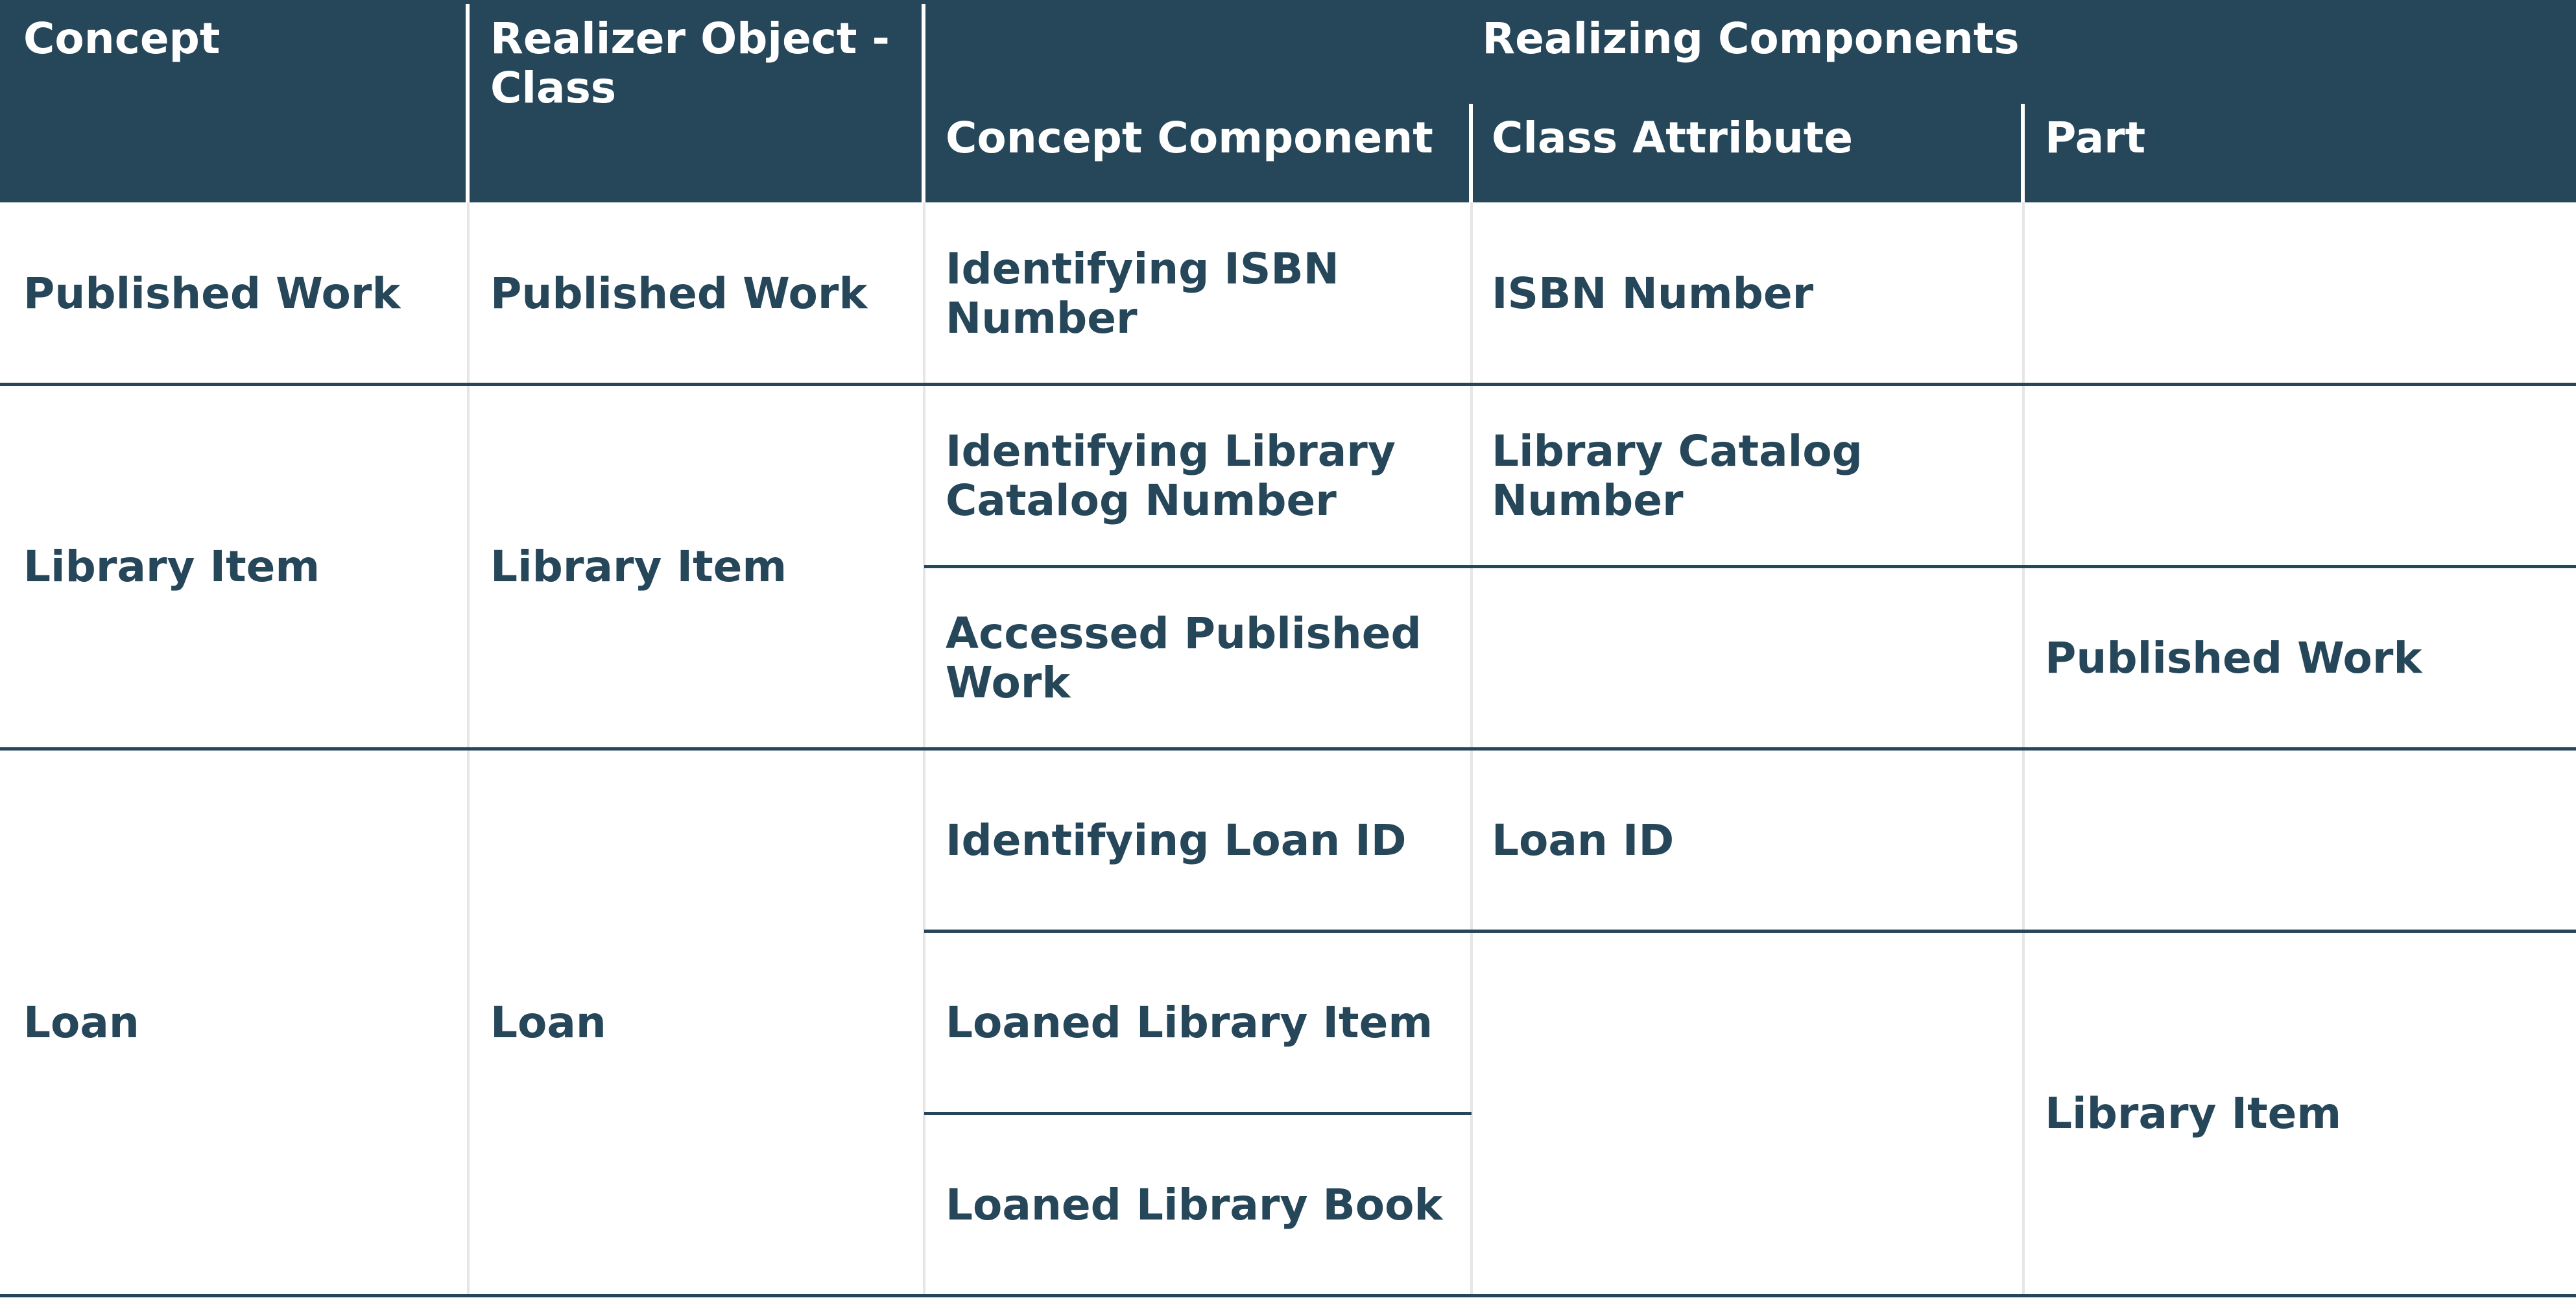 The width and height of the screenshot is (2576, 1298). Describe the element at coordinates (122, 39) in the screenshot. I see `header-concept: Concept` at that location.